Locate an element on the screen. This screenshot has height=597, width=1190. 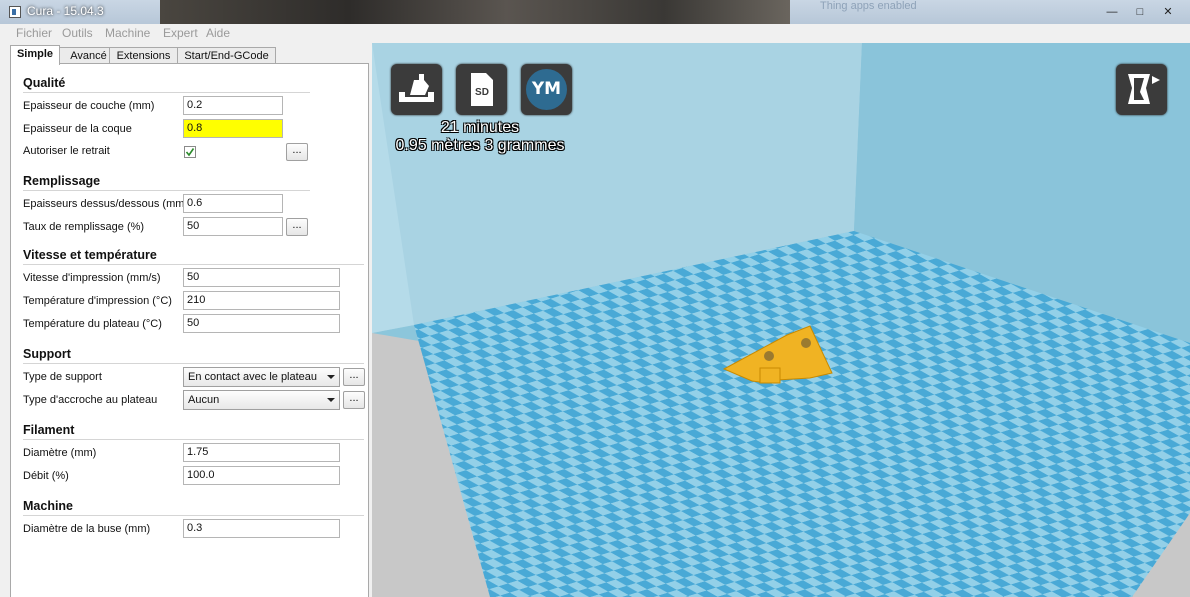
section-title-qualite: Qualité is located at coordinates (44, 83).